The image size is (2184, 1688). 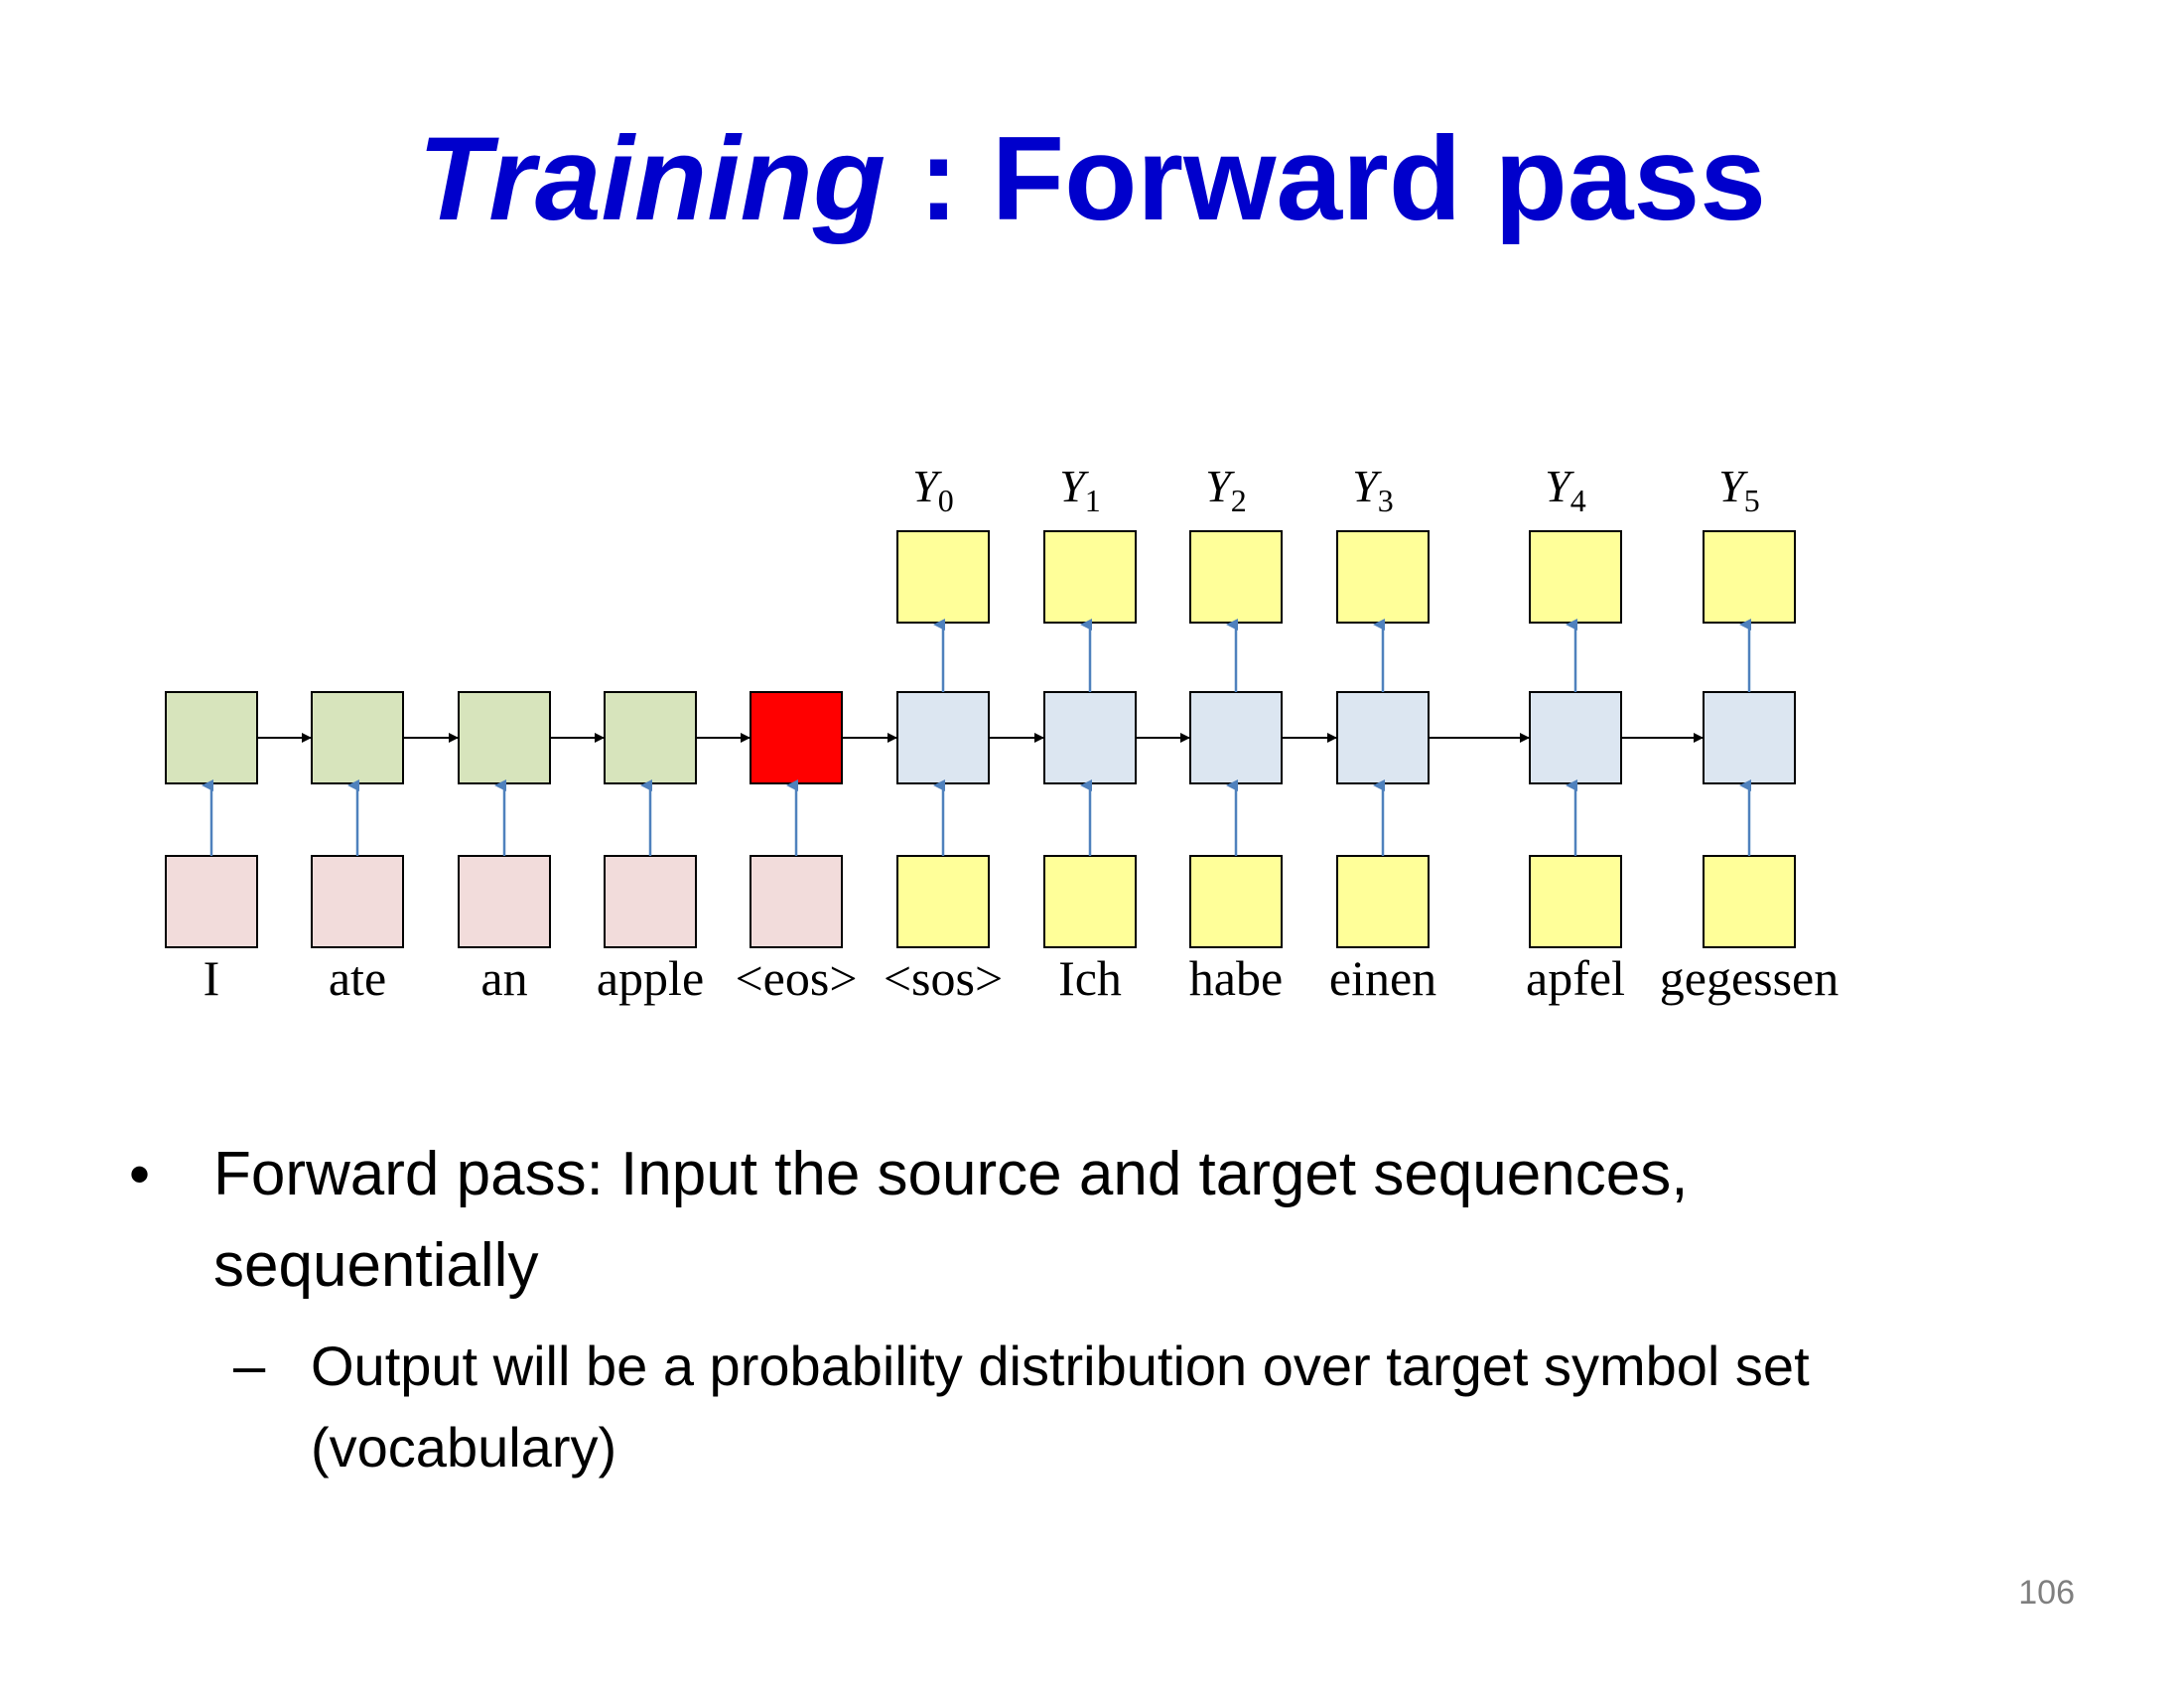 I want to click on source-word-label: ate, so click(x=357, y=978).